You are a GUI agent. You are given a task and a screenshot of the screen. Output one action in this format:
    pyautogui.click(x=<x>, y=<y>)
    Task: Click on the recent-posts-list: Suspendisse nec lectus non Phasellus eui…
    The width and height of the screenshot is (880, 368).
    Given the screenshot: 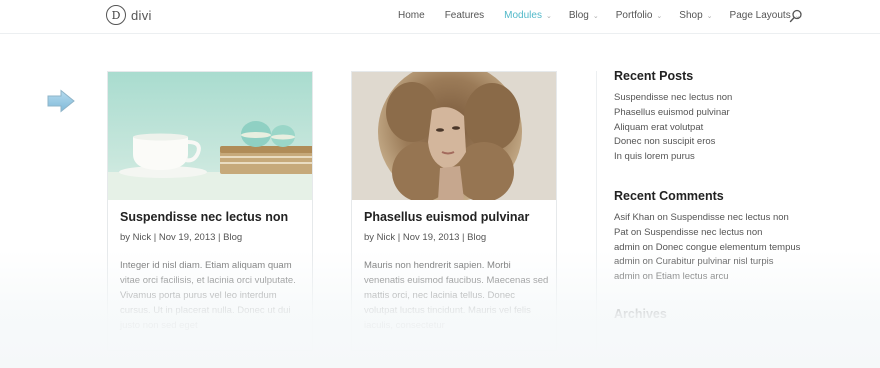 What is the action you would take?
    pyautogui.click(x=709, y=128)
    